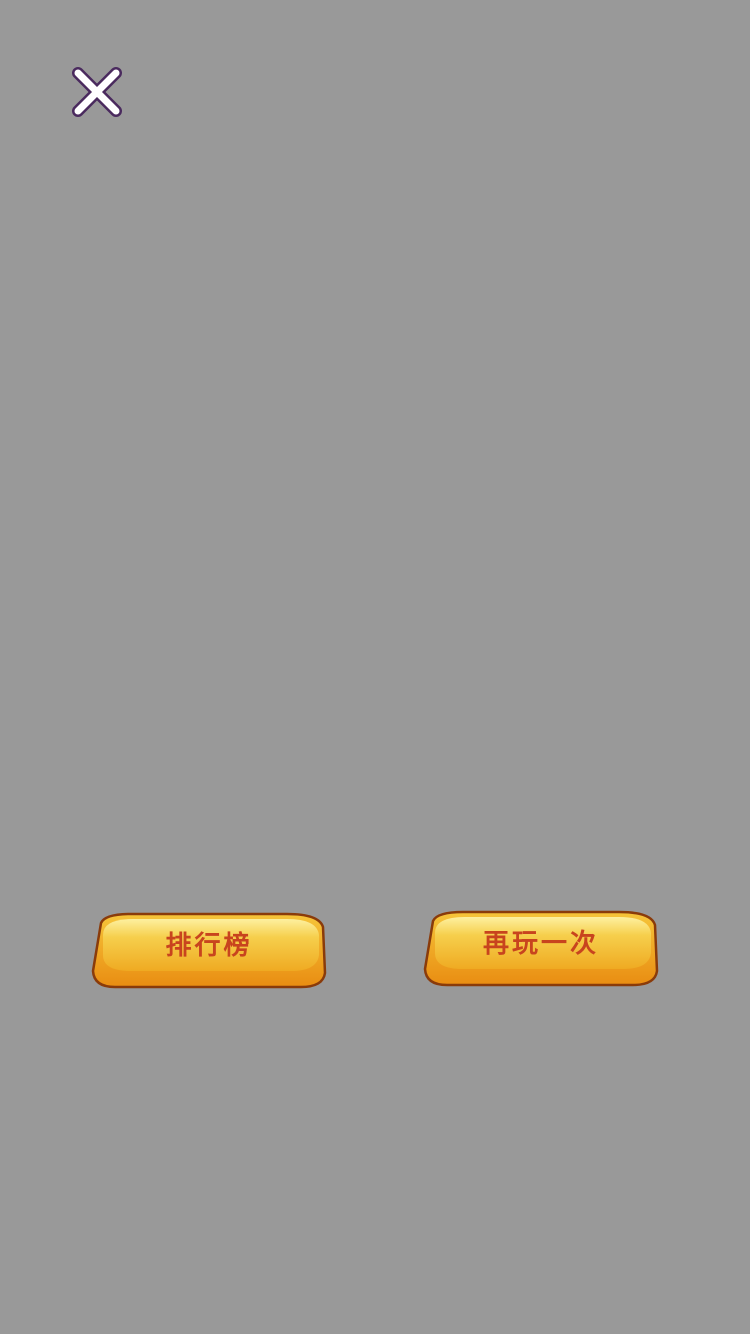 This screenshot has height=1334, width=750. I want to click on leaderboard-label: 排行榜, so click(209, 946).